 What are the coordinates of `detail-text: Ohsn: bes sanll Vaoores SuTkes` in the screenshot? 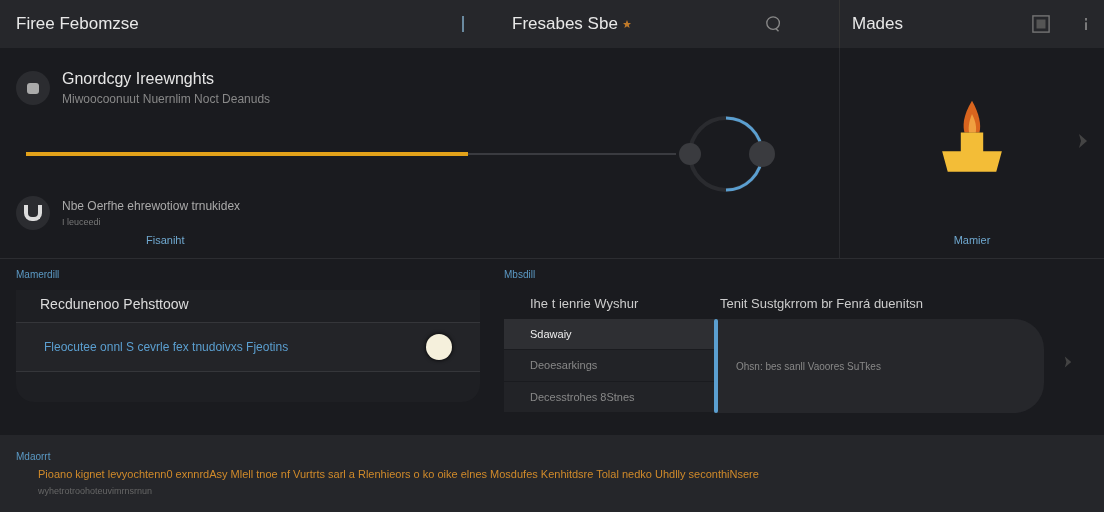 It's located at (808, 366).